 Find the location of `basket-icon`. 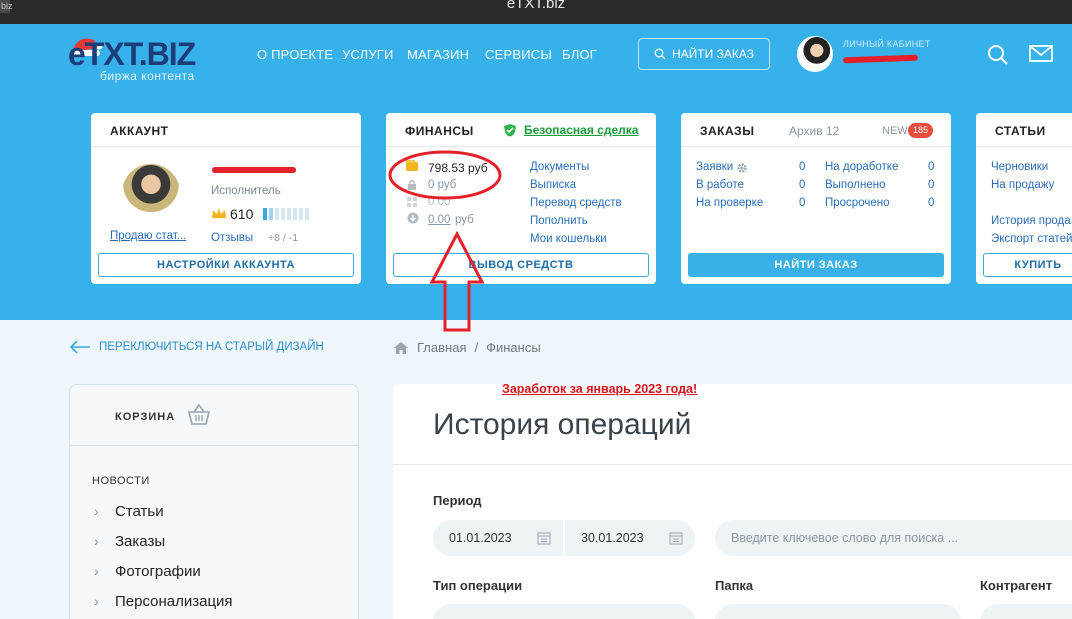

basket-icon is located at coordinates (199, 415).